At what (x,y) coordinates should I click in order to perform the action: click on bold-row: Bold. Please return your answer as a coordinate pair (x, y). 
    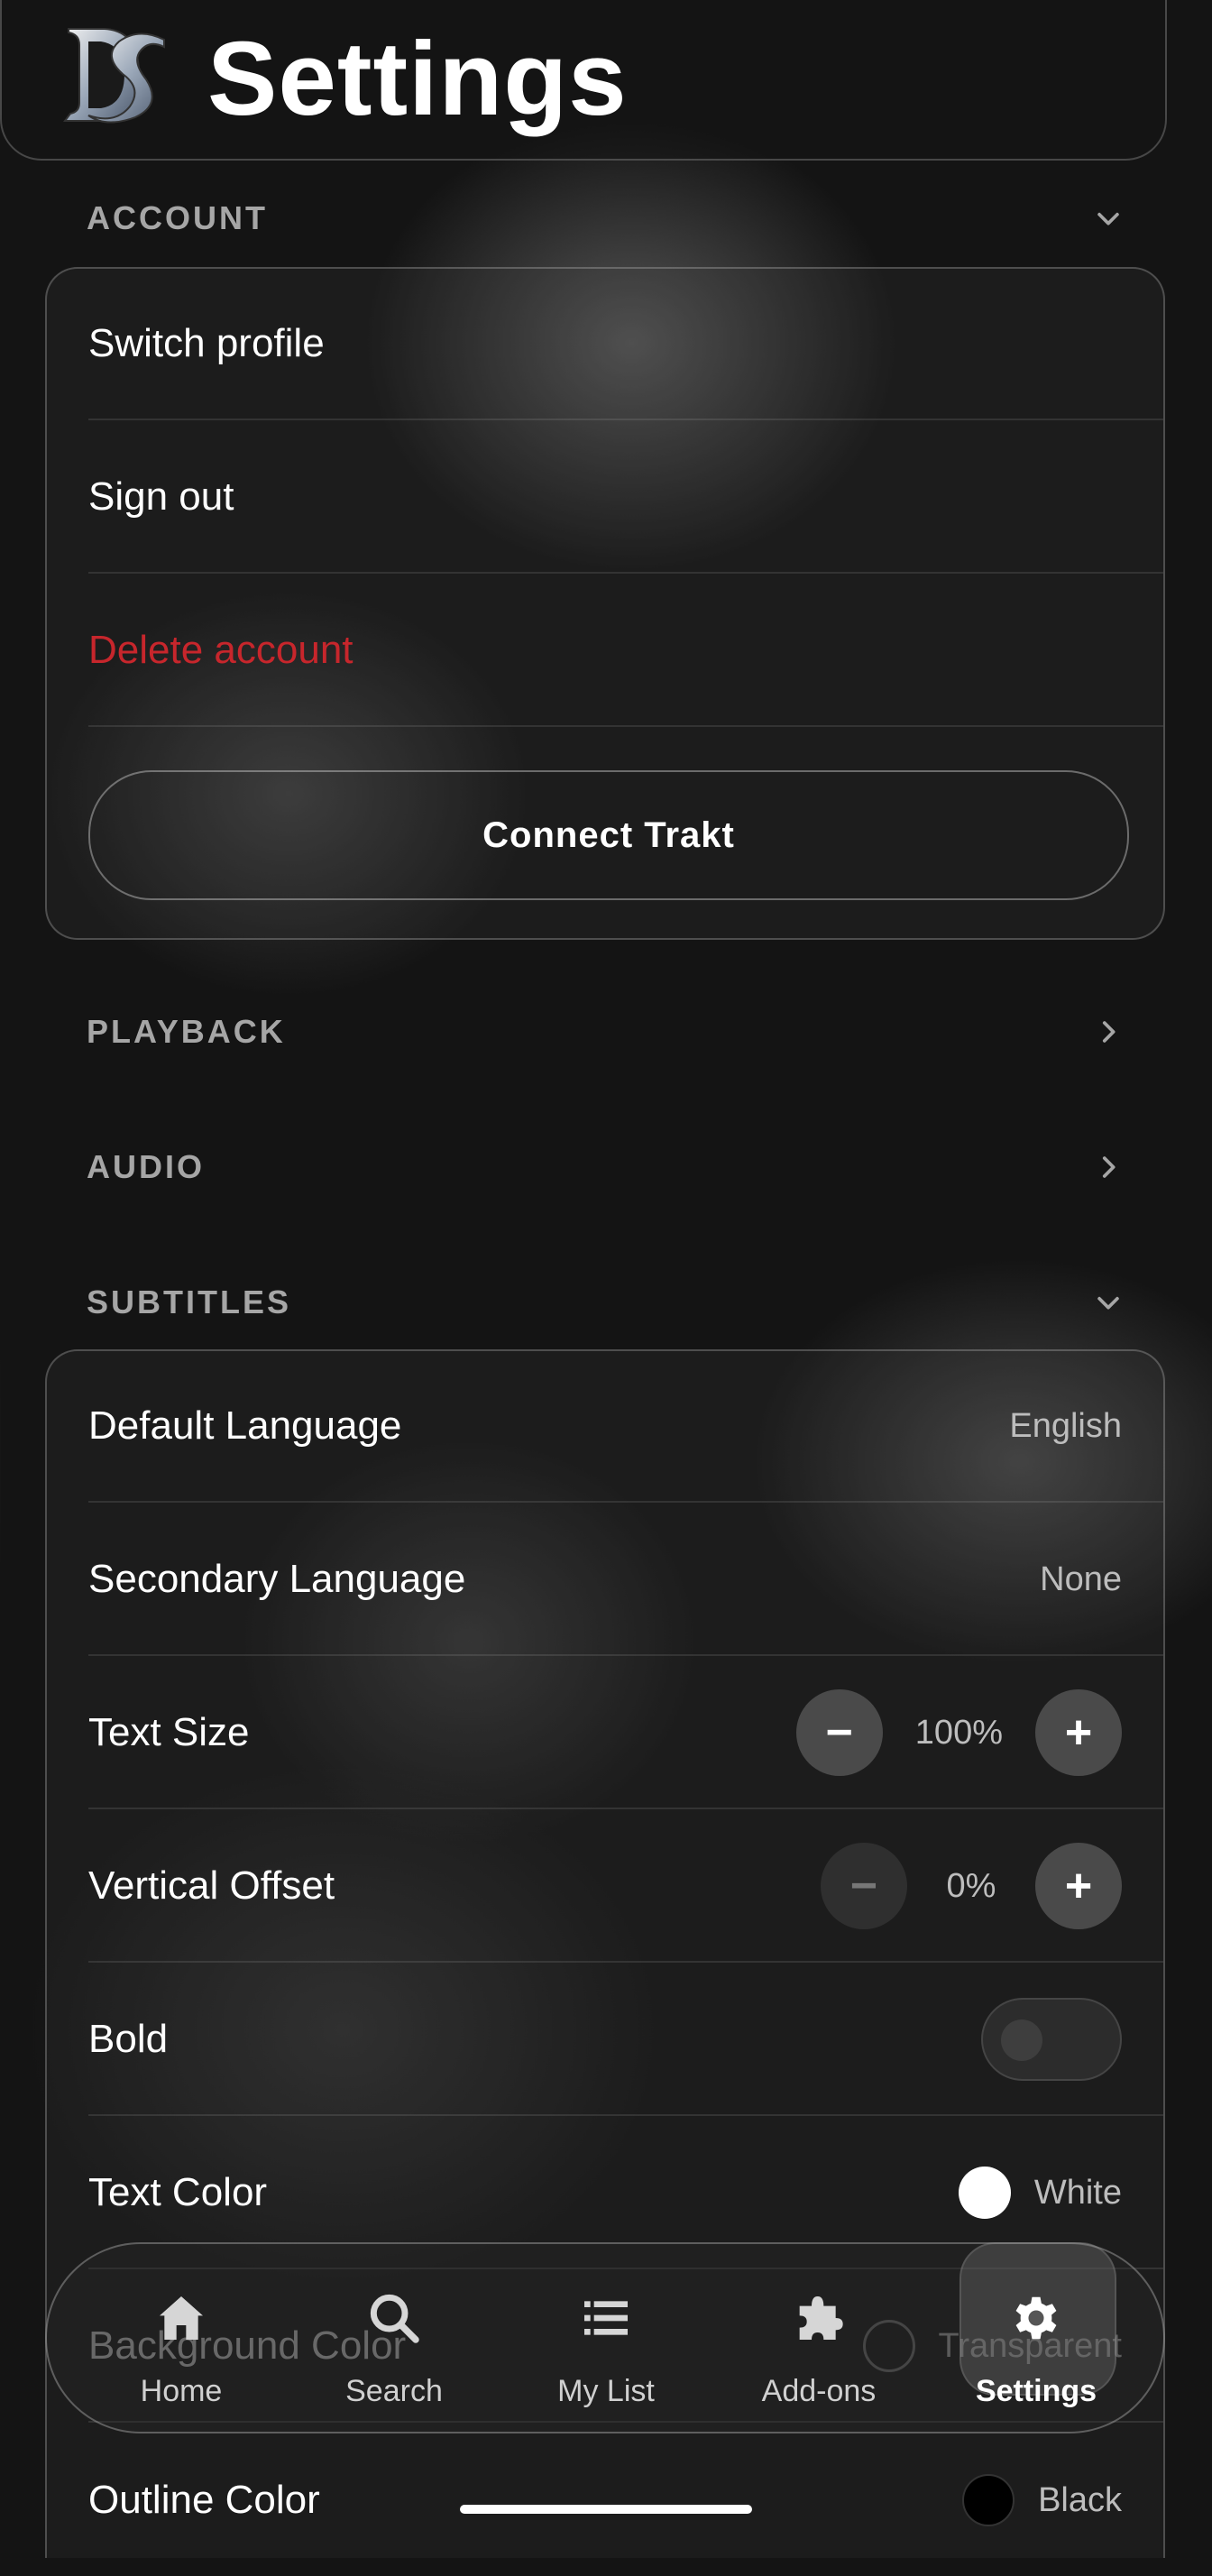
    Looking at the image, I should click on (625, 2040).